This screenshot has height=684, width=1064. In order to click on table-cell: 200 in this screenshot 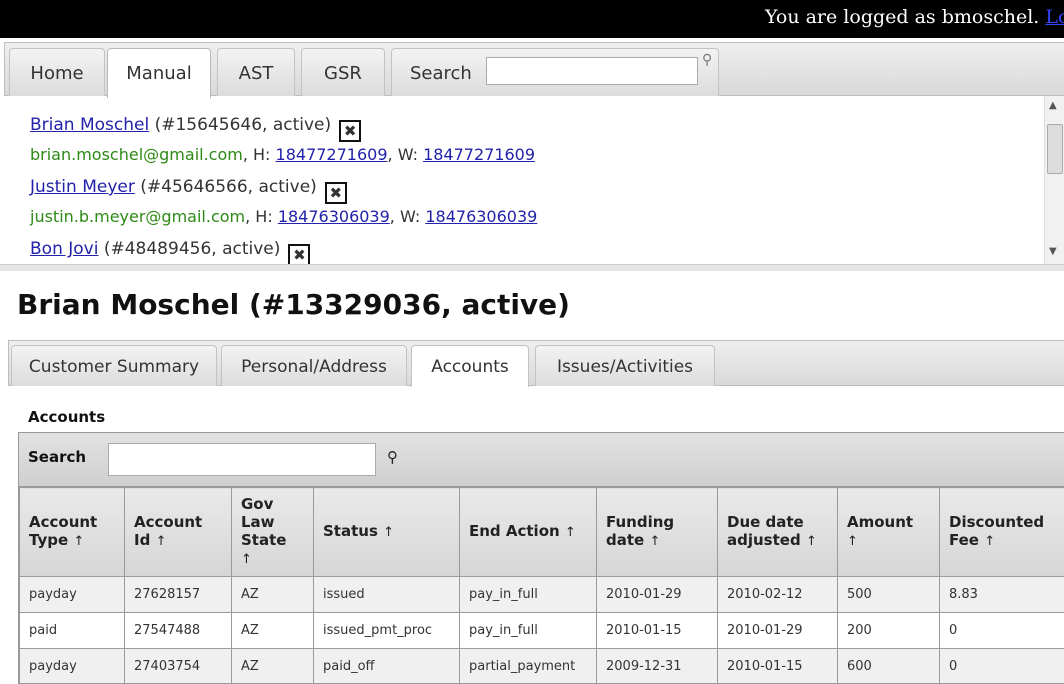, I will do `click(888, 630)`.